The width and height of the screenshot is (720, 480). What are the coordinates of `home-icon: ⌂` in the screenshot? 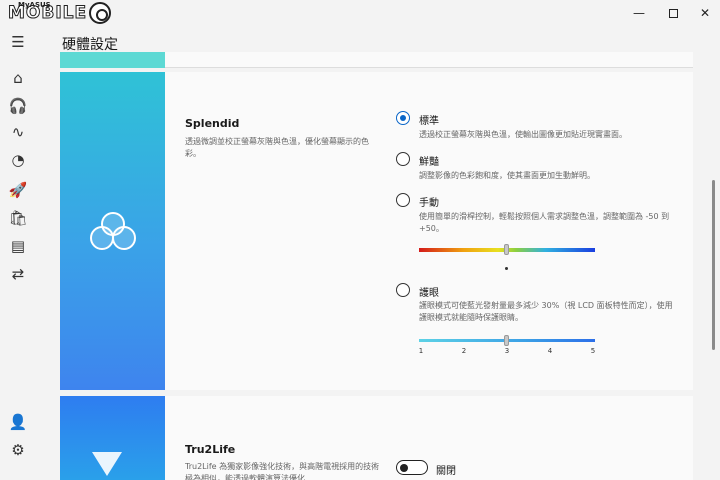 It's located at (18, 78).